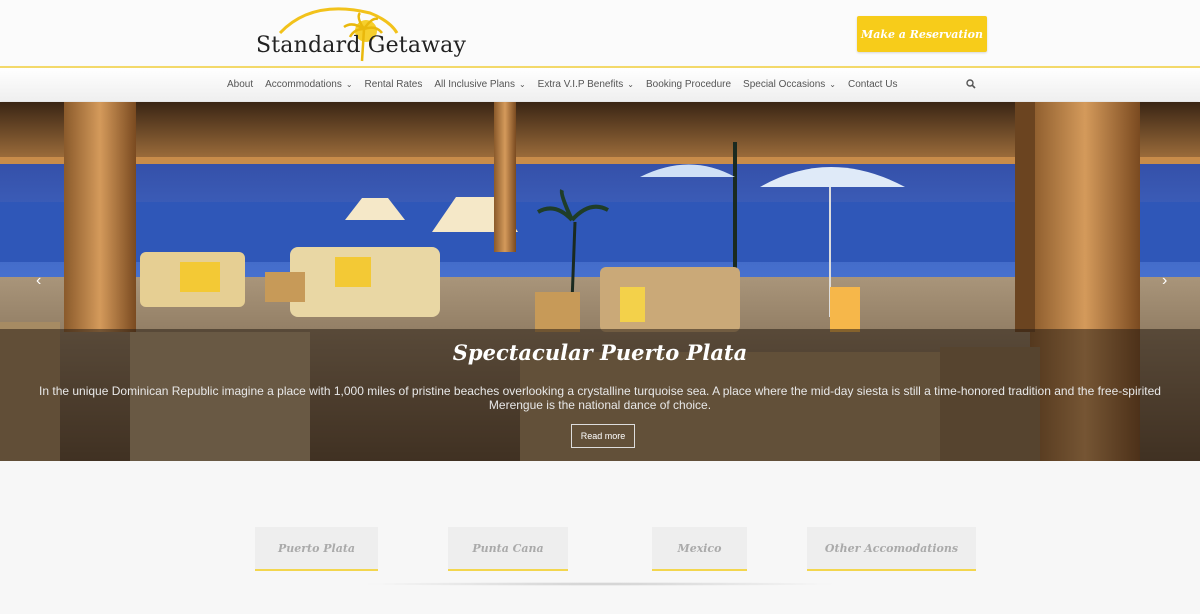 The image size is (1200, 614). What do you see at coordinates (971, 84) in the screenshot?
I see `search-icon` at bounding box center [971, 84].